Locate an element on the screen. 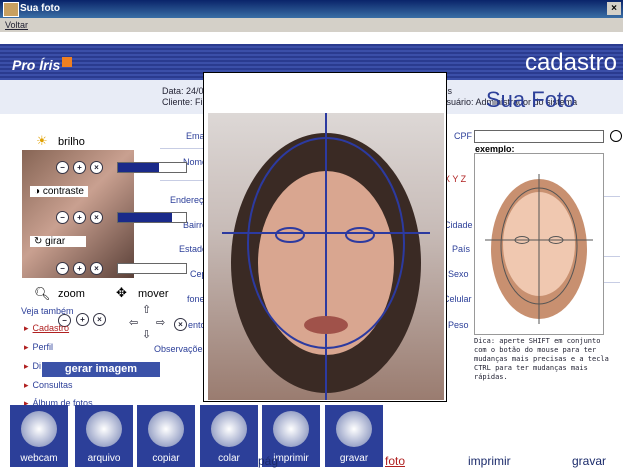  example-photo is located at coordinates (539, 244).